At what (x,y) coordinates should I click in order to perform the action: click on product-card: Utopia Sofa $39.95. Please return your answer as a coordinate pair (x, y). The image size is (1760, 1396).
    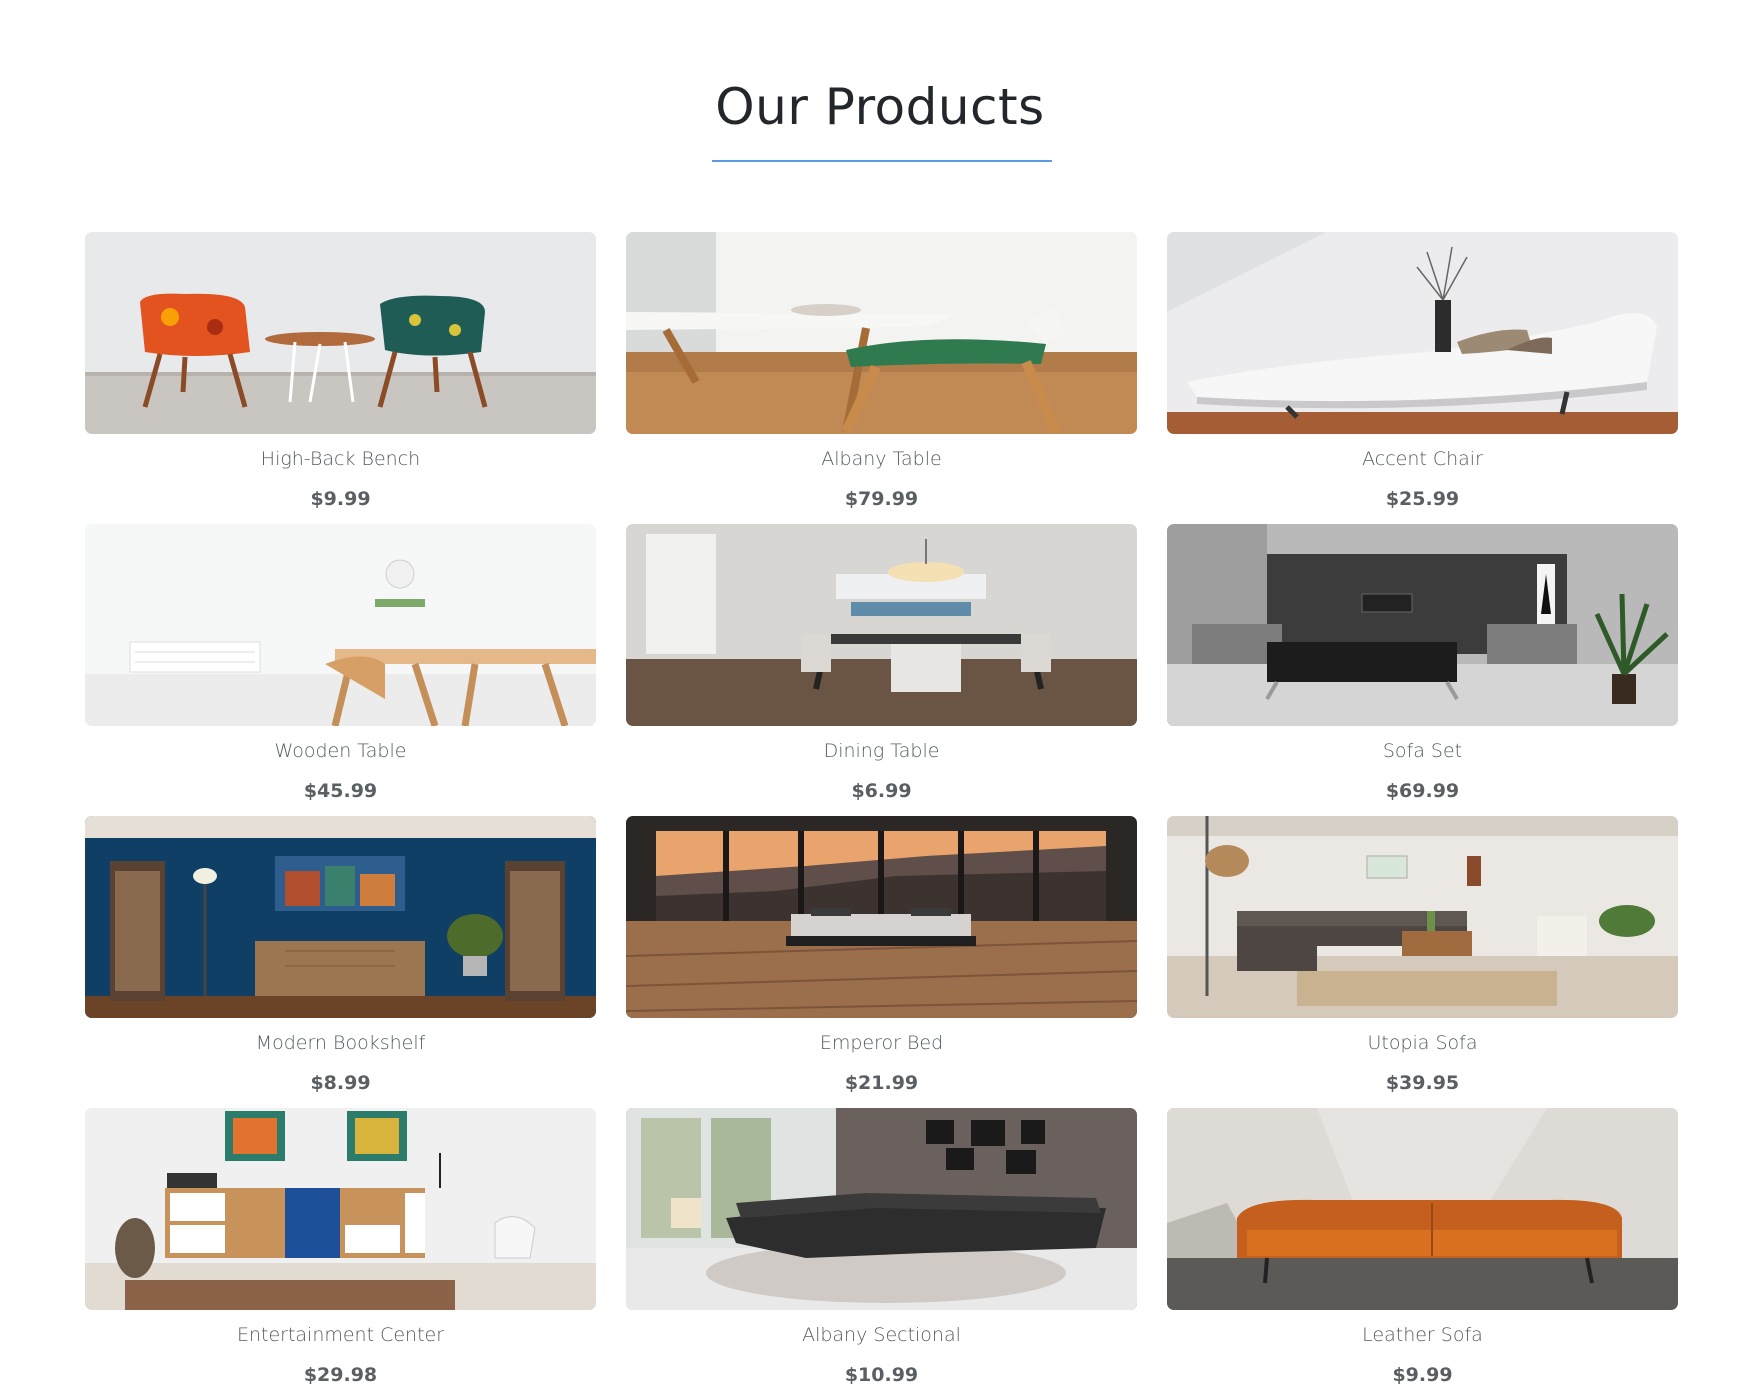
    Looking at the image, I should click on (1422, 962).